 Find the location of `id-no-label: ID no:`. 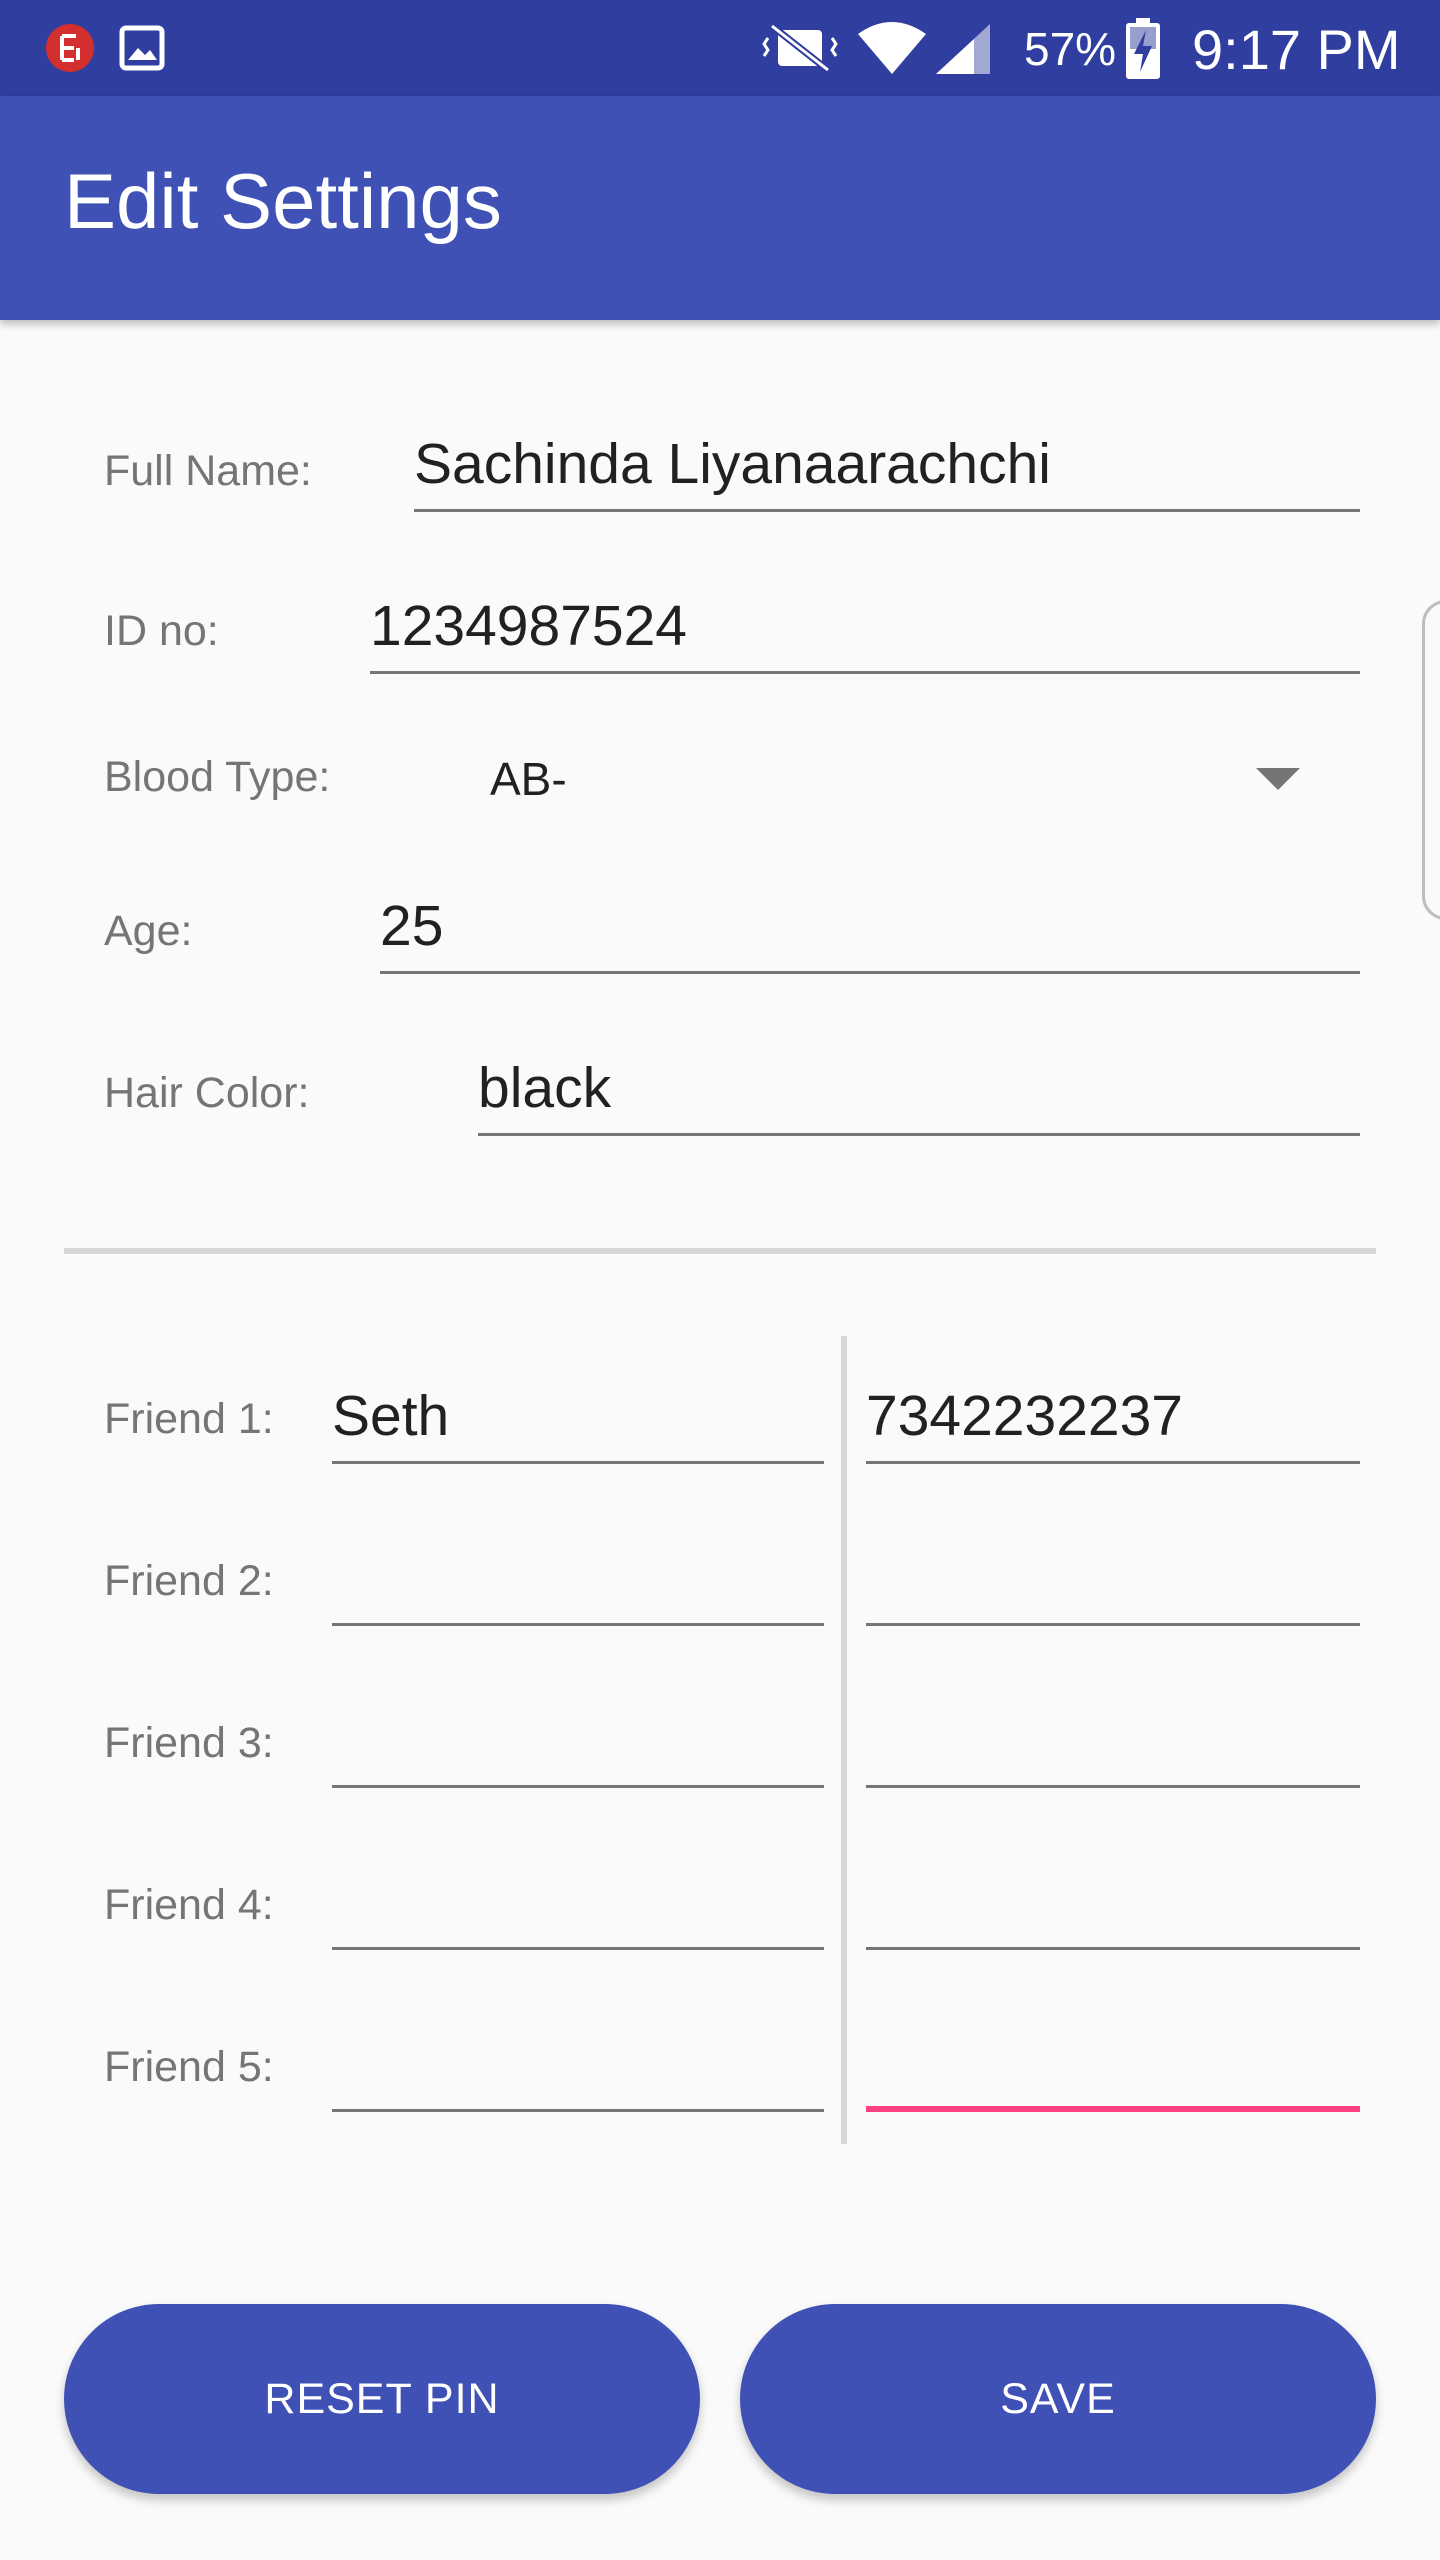

id-no-label: ID no: is located at coordinates (161, 631).